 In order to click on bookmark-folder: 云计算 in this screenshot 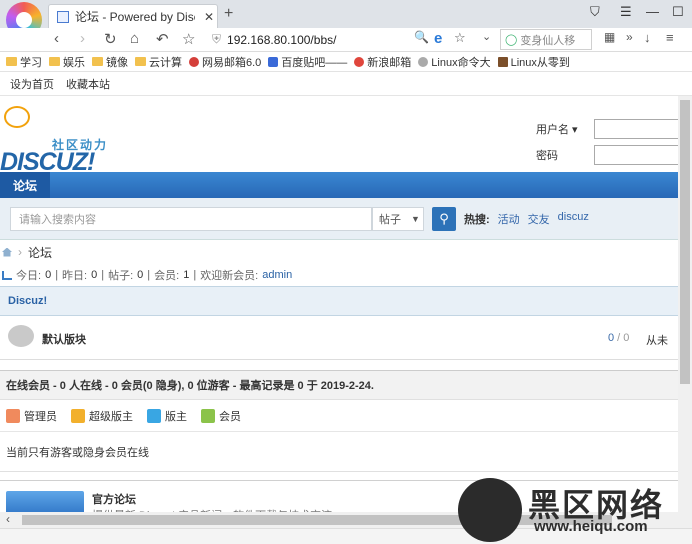, I will do `click(158, 62)`.